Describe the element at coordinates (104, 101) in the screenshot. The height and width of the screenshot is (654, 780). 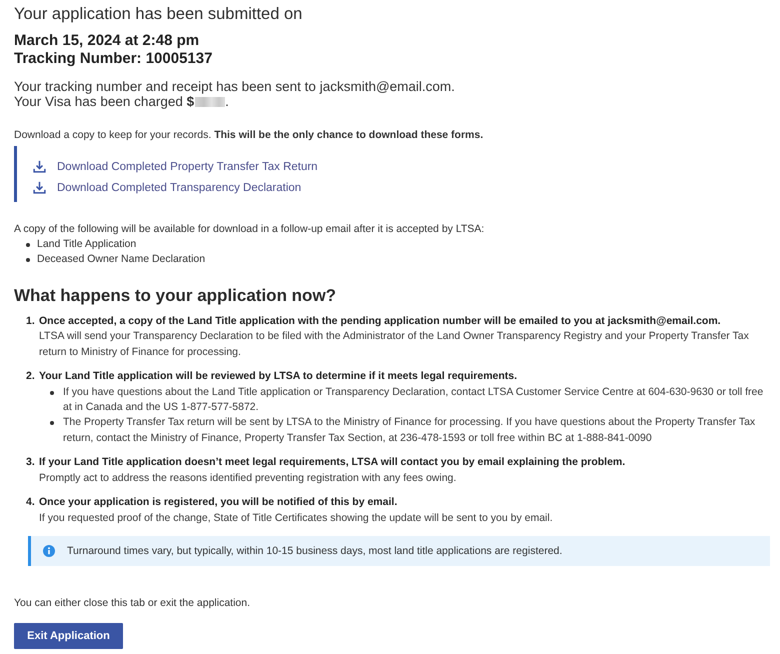
I see `charge-text: Your Visa has been charged $` at that location.